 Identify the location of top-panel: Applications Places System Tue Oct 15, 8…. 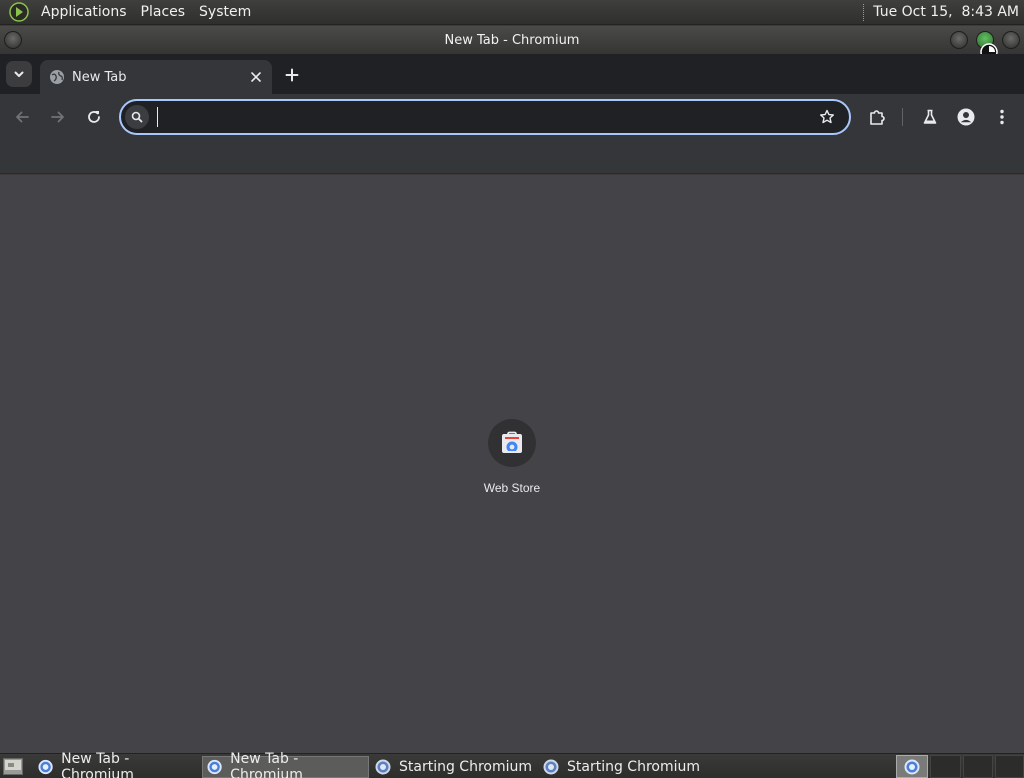
(512, 12).